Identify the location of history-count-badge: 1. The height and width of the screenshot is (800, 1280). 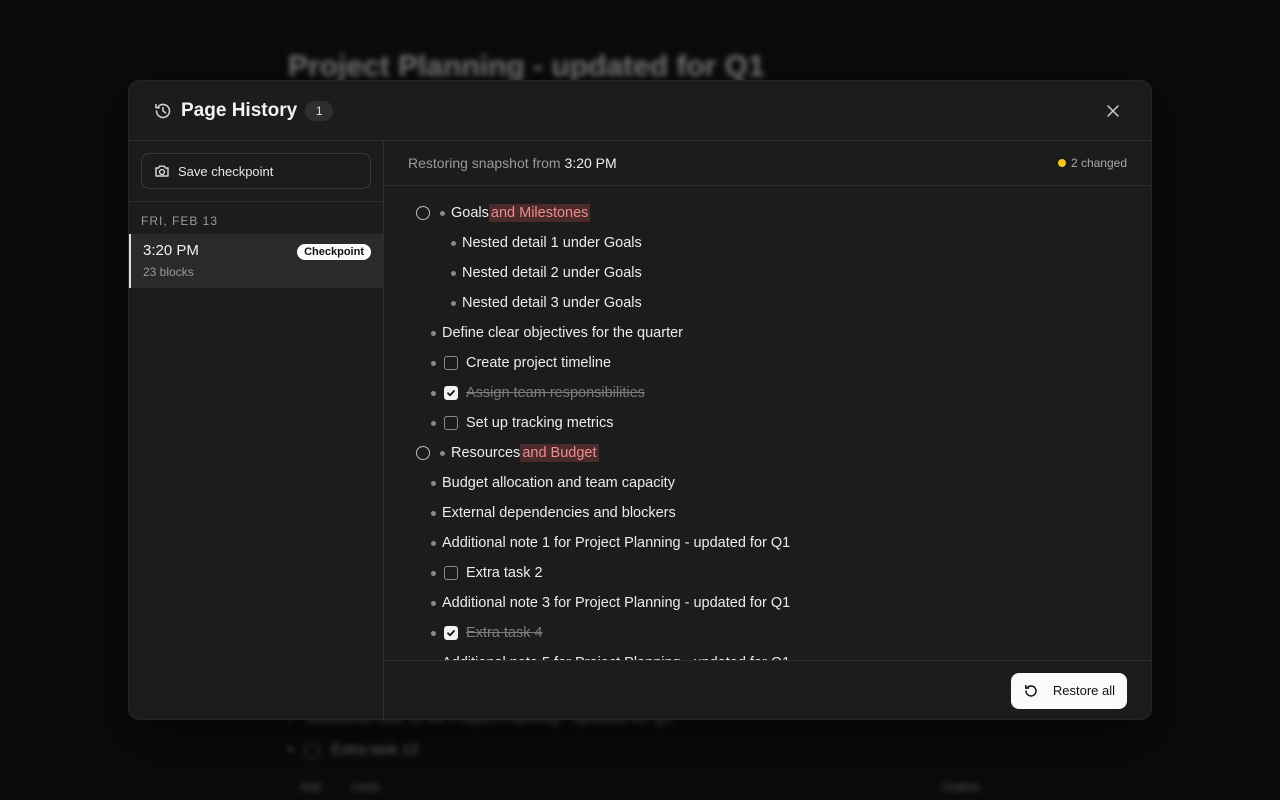
(319, 110).